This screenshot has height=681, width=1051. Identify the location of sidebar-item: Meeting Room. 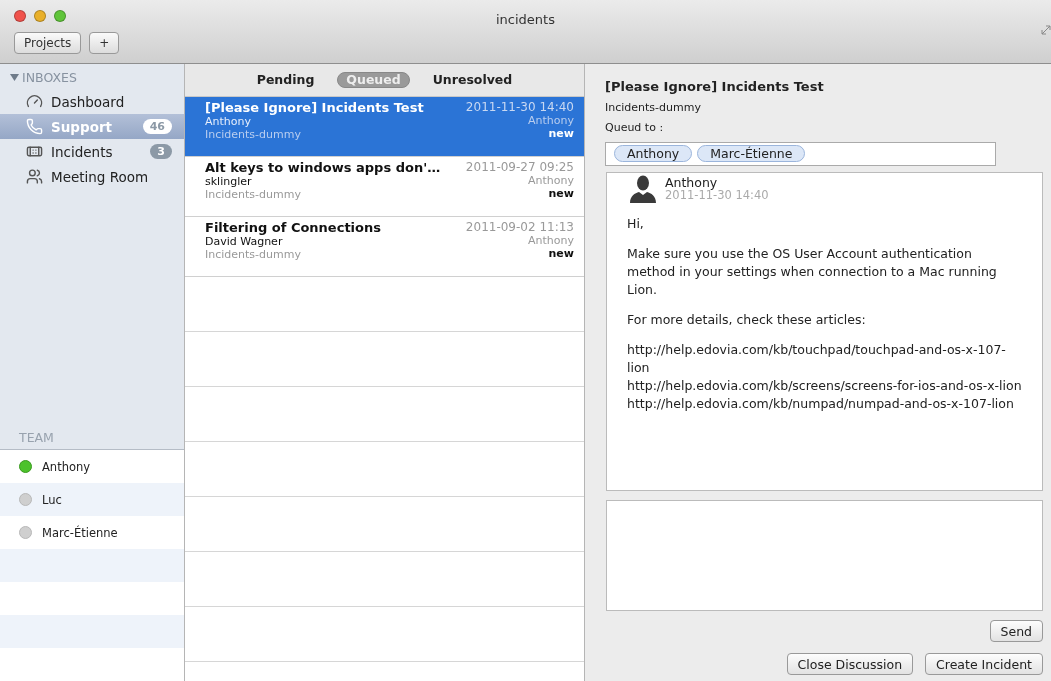
(92, 176).